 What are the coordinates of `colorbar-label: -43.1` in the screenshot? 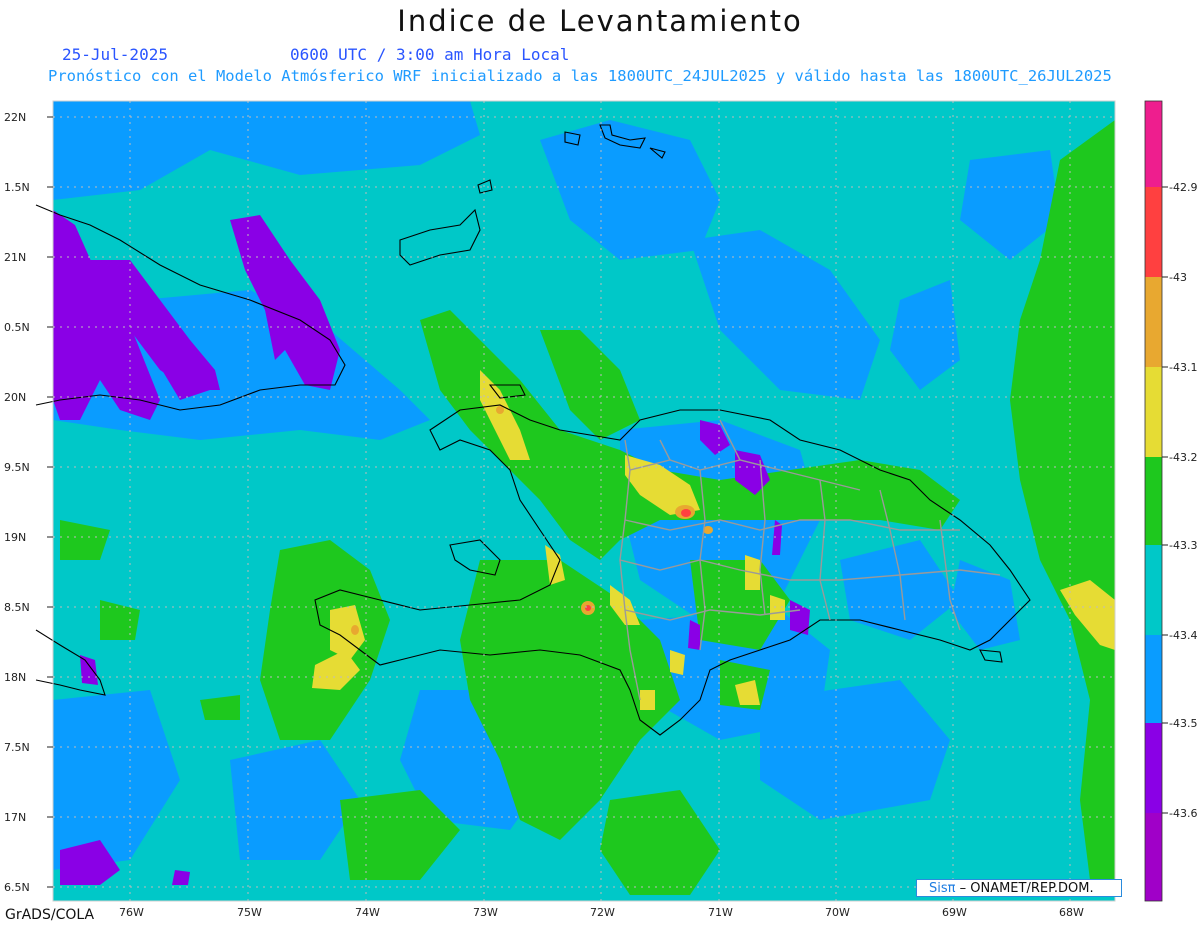 It's located at (1183, 367).